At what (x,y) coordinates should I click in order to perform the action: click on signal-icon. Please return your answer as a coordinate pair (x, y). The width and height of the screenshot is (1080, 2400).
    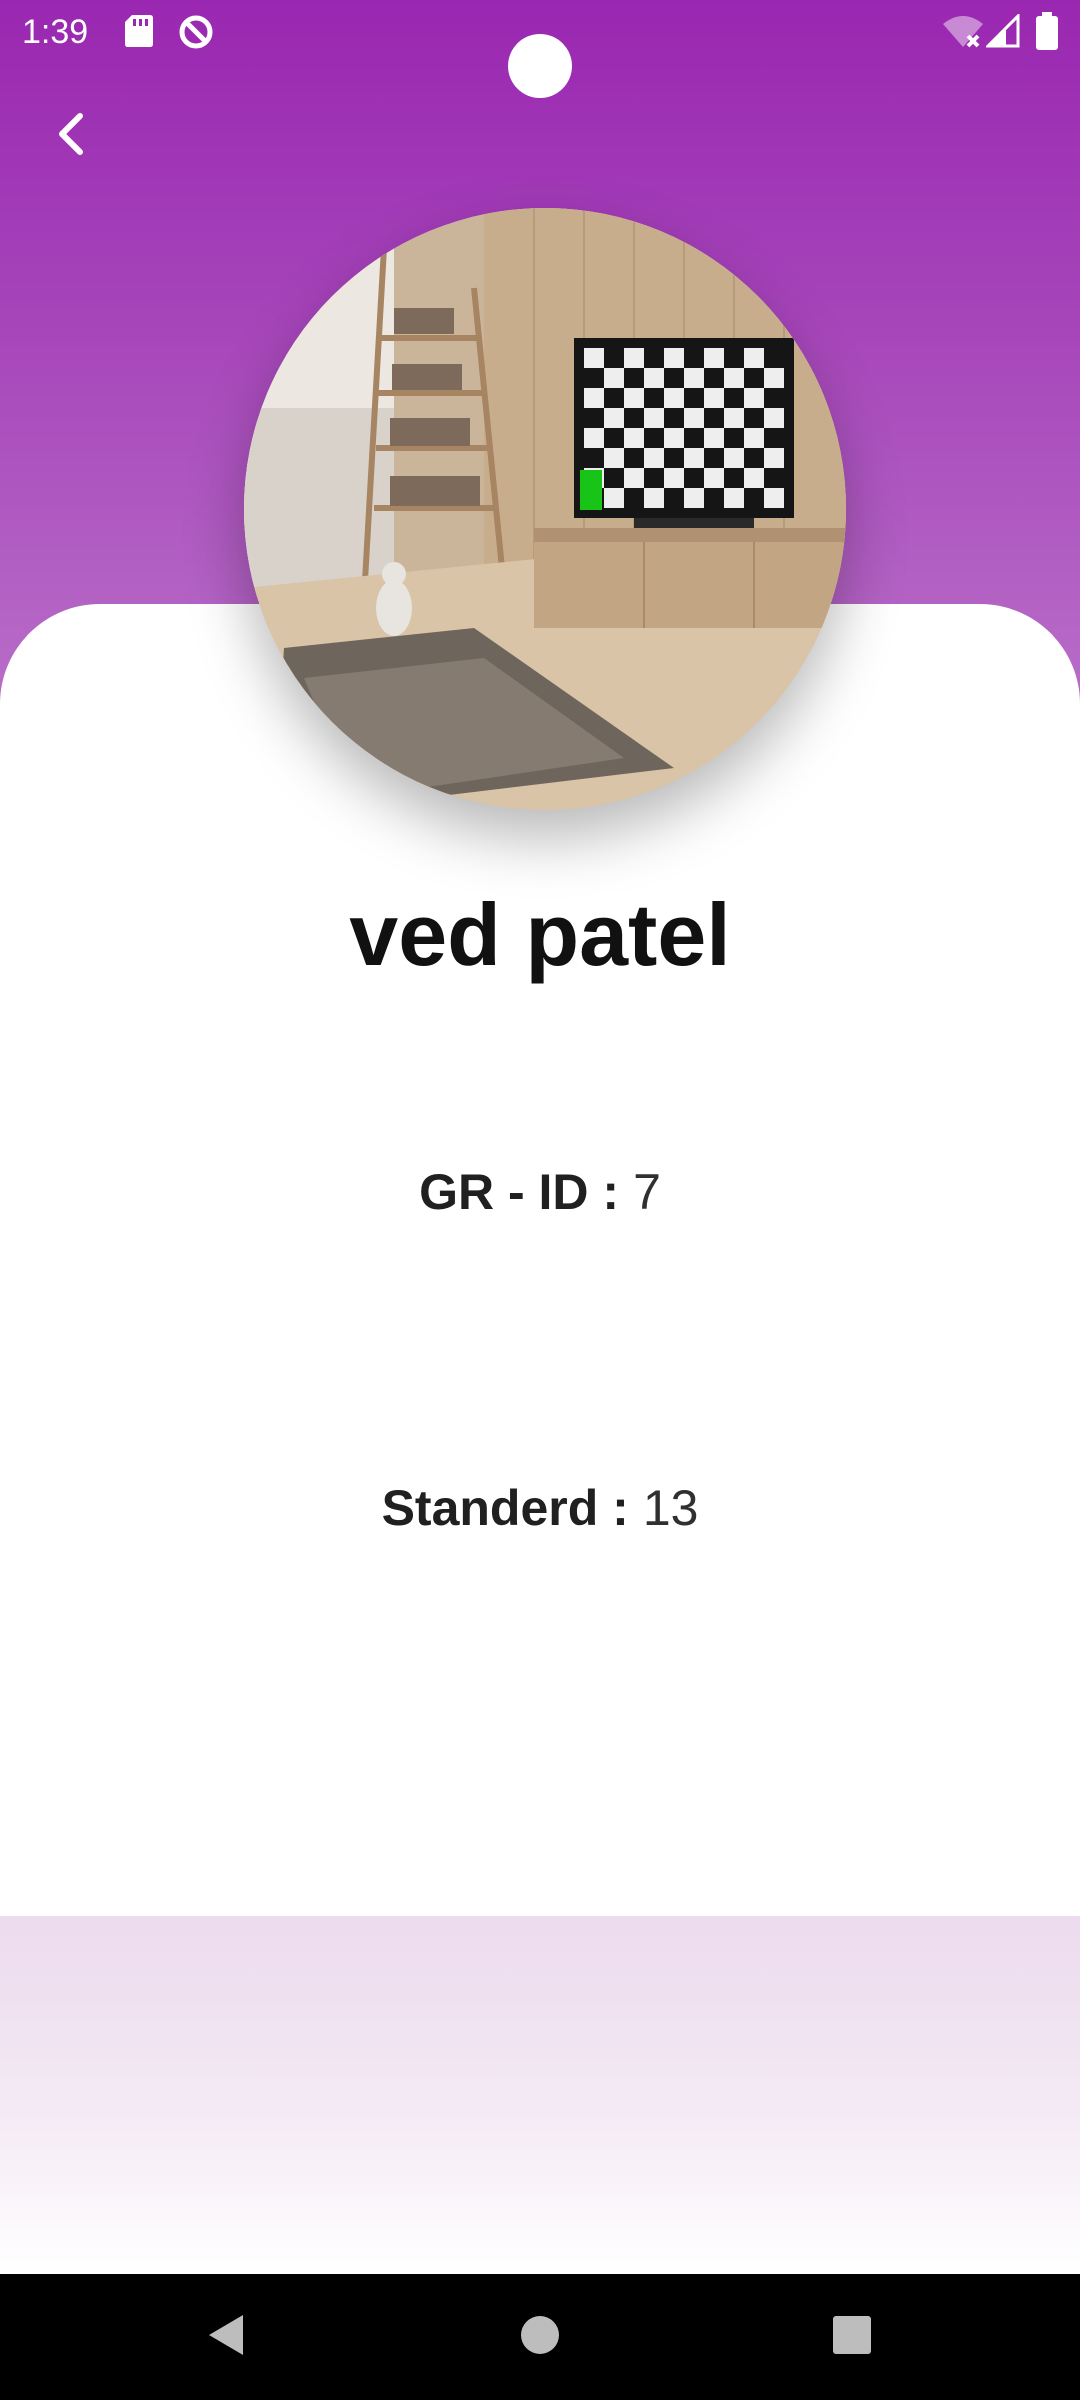
    Looking at the image, I should click on (1002, 32).